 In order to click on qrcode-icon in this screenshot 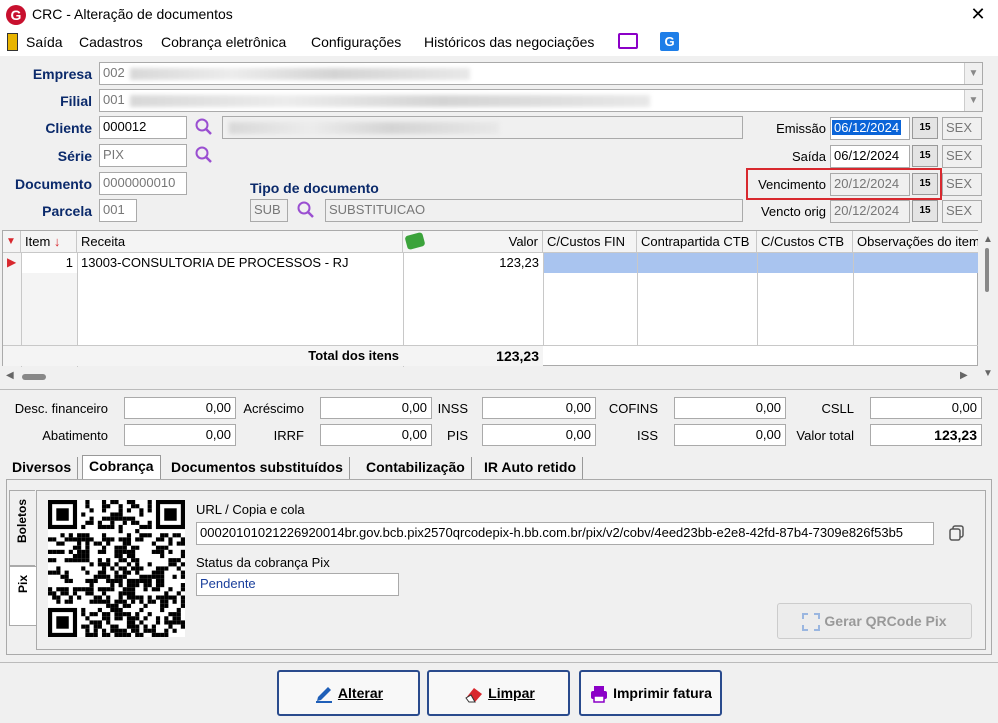, I will do `click(811, 622)`.